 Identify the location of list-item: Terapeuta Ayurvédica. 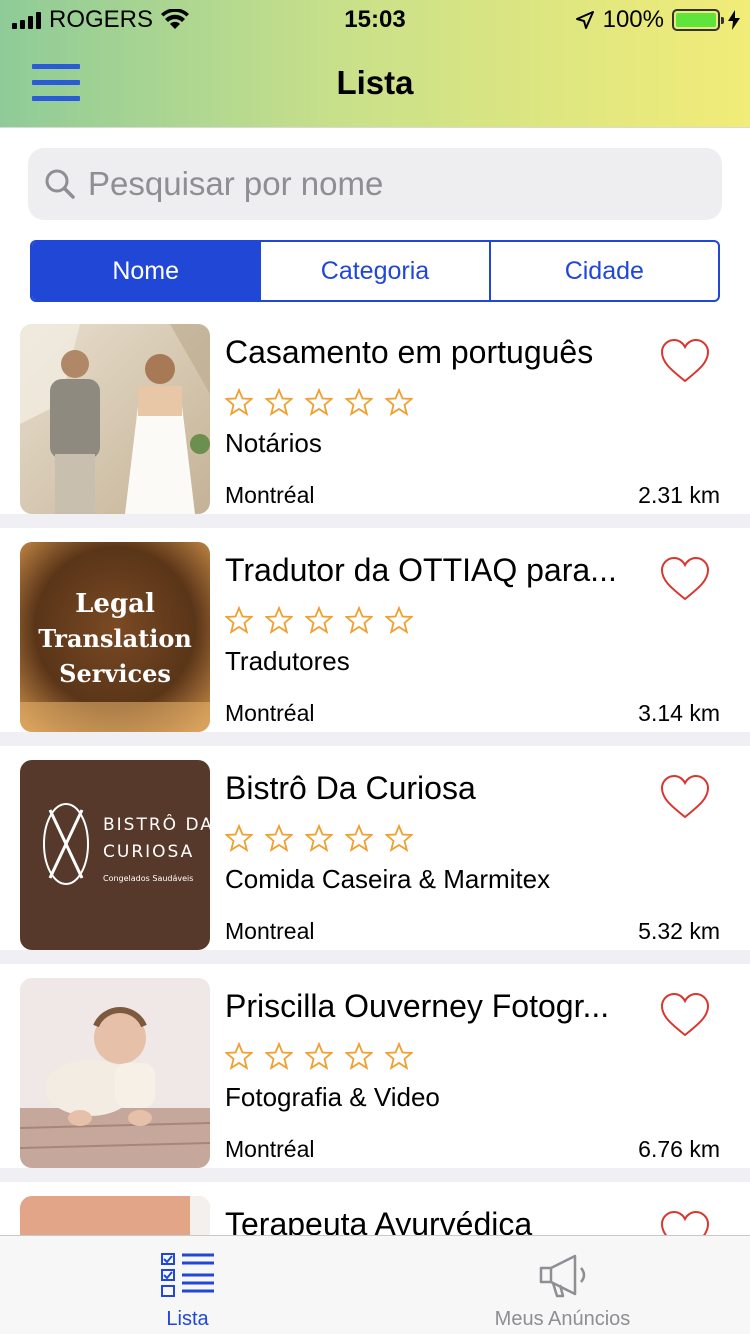
(375, 1208).